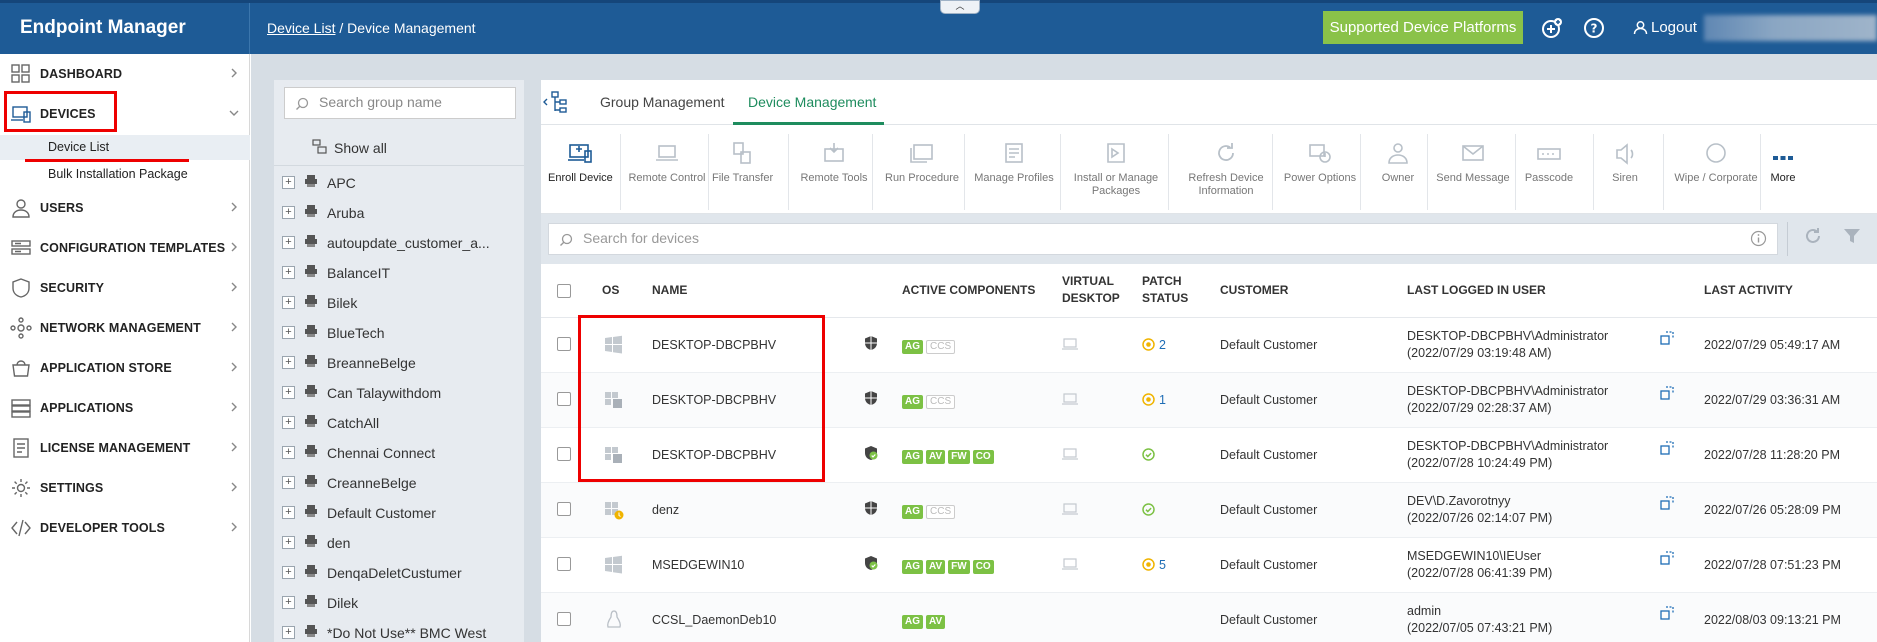  Describe the element at coordinates (399, 573) in the screenshot. I see `group-item: + DenqaDeletCustumer` at that location.